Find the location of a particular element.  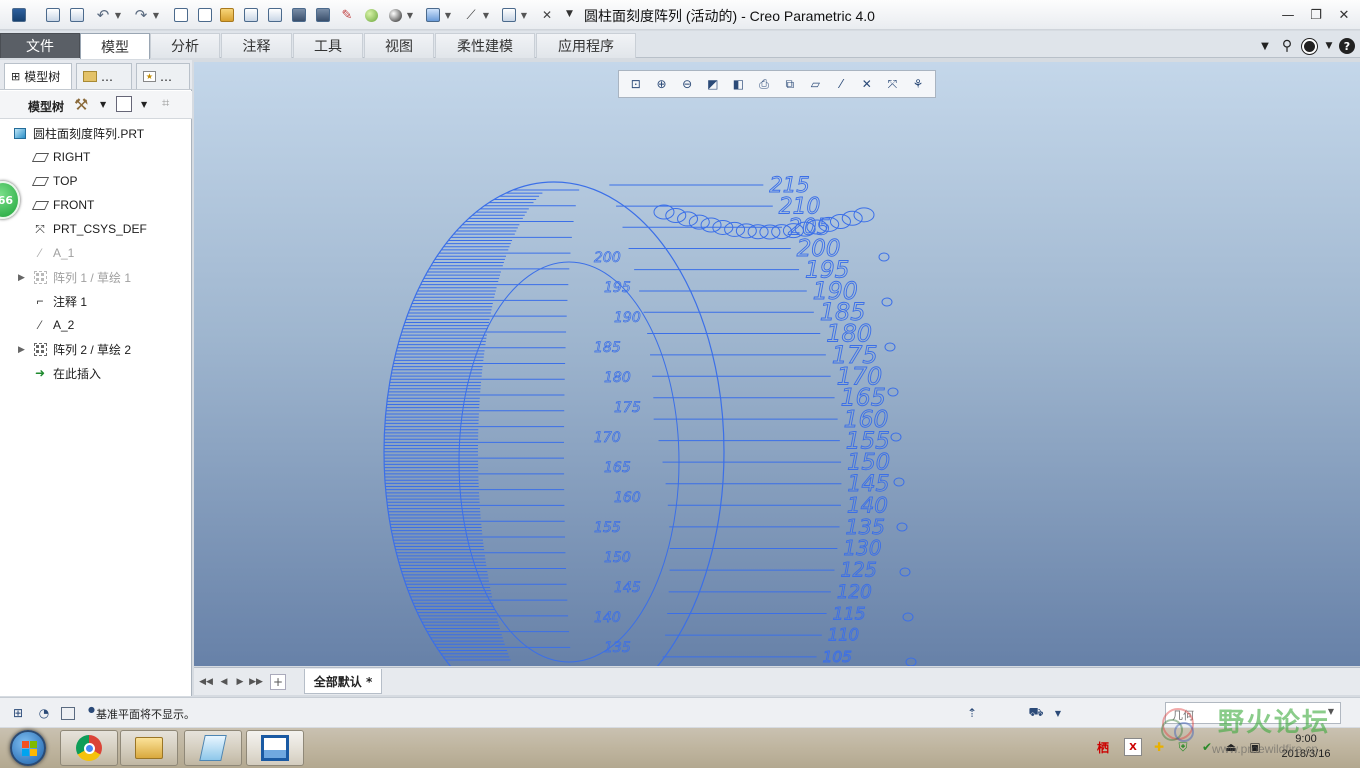

settings-tool-icon: ⚒ is located at coordinates (81, 104).